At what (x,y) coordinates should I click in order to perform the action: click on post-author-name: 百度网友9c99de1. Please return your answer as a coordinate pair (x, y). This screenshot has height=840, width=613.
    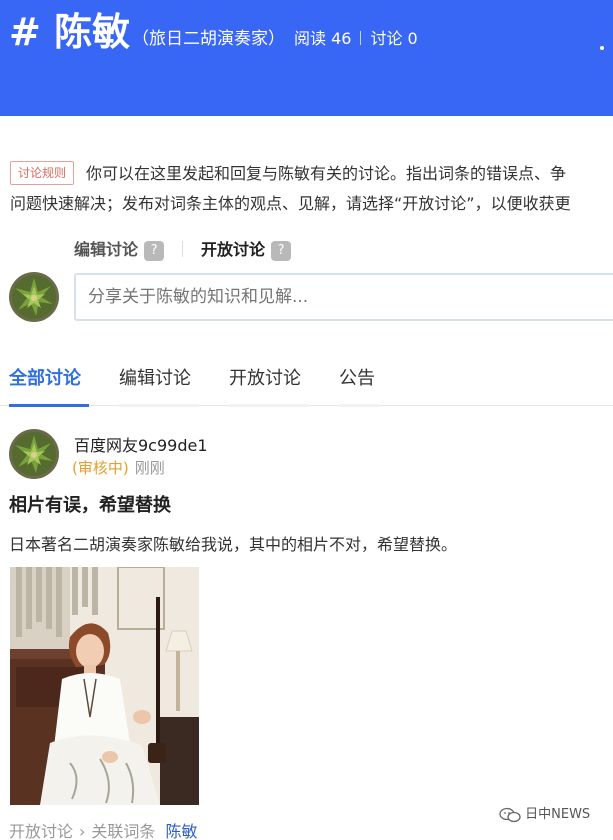
    Looking at the image, I should click on (141, 444).